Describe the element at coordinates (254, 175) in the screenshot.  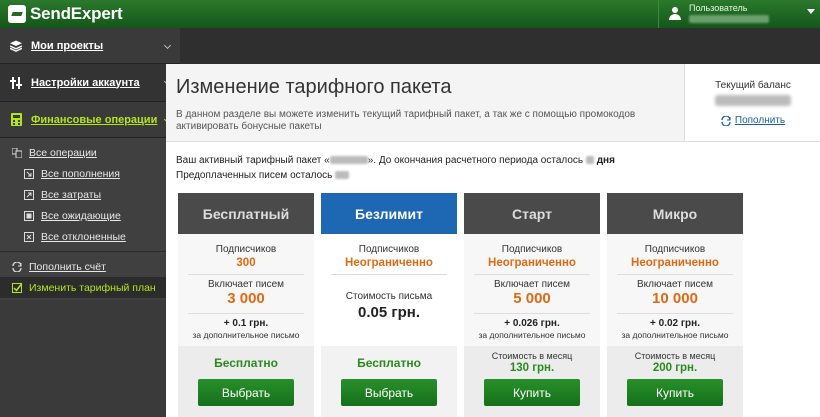
I see `prepaid-text: Предоплаченных писем осталось` at that location.